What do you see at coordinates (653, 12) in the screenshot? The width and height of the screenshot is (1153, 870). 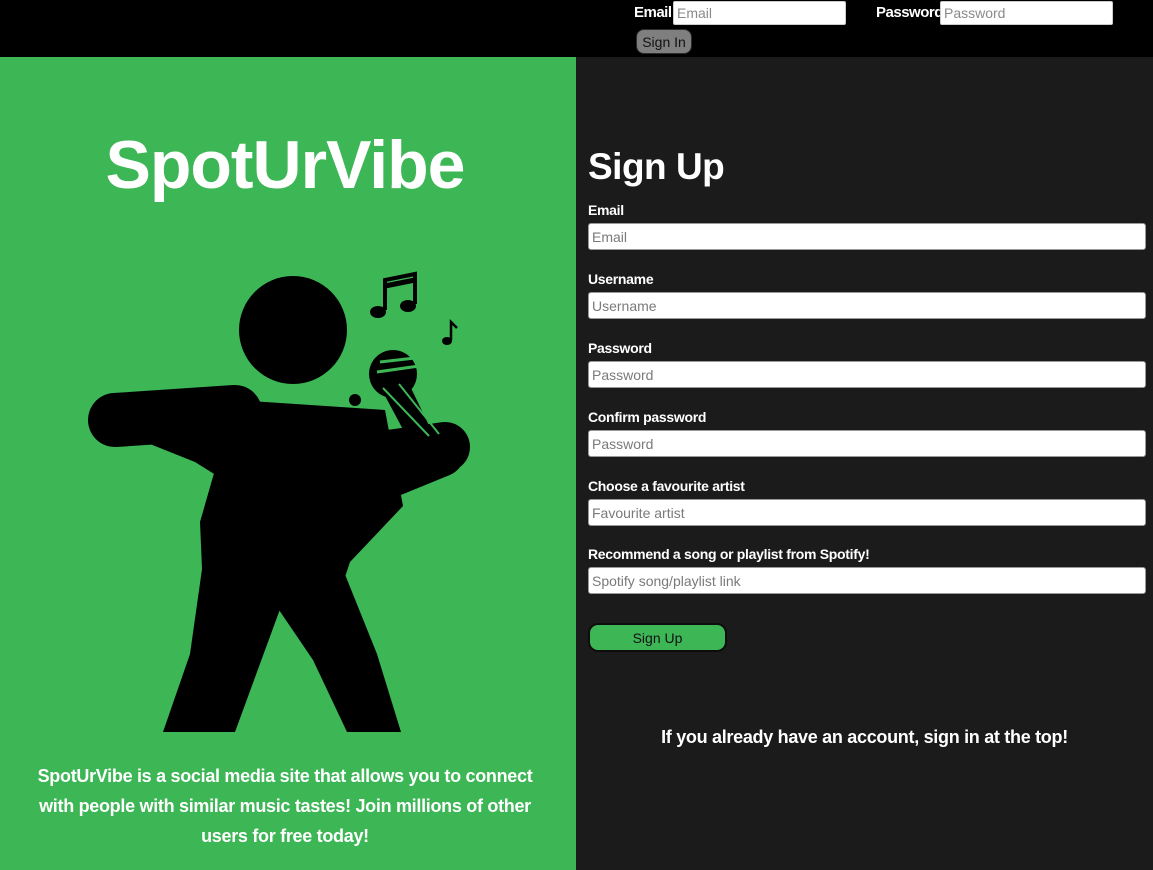 I see `signin-email-label: Email` at bounding box center [653, 12].